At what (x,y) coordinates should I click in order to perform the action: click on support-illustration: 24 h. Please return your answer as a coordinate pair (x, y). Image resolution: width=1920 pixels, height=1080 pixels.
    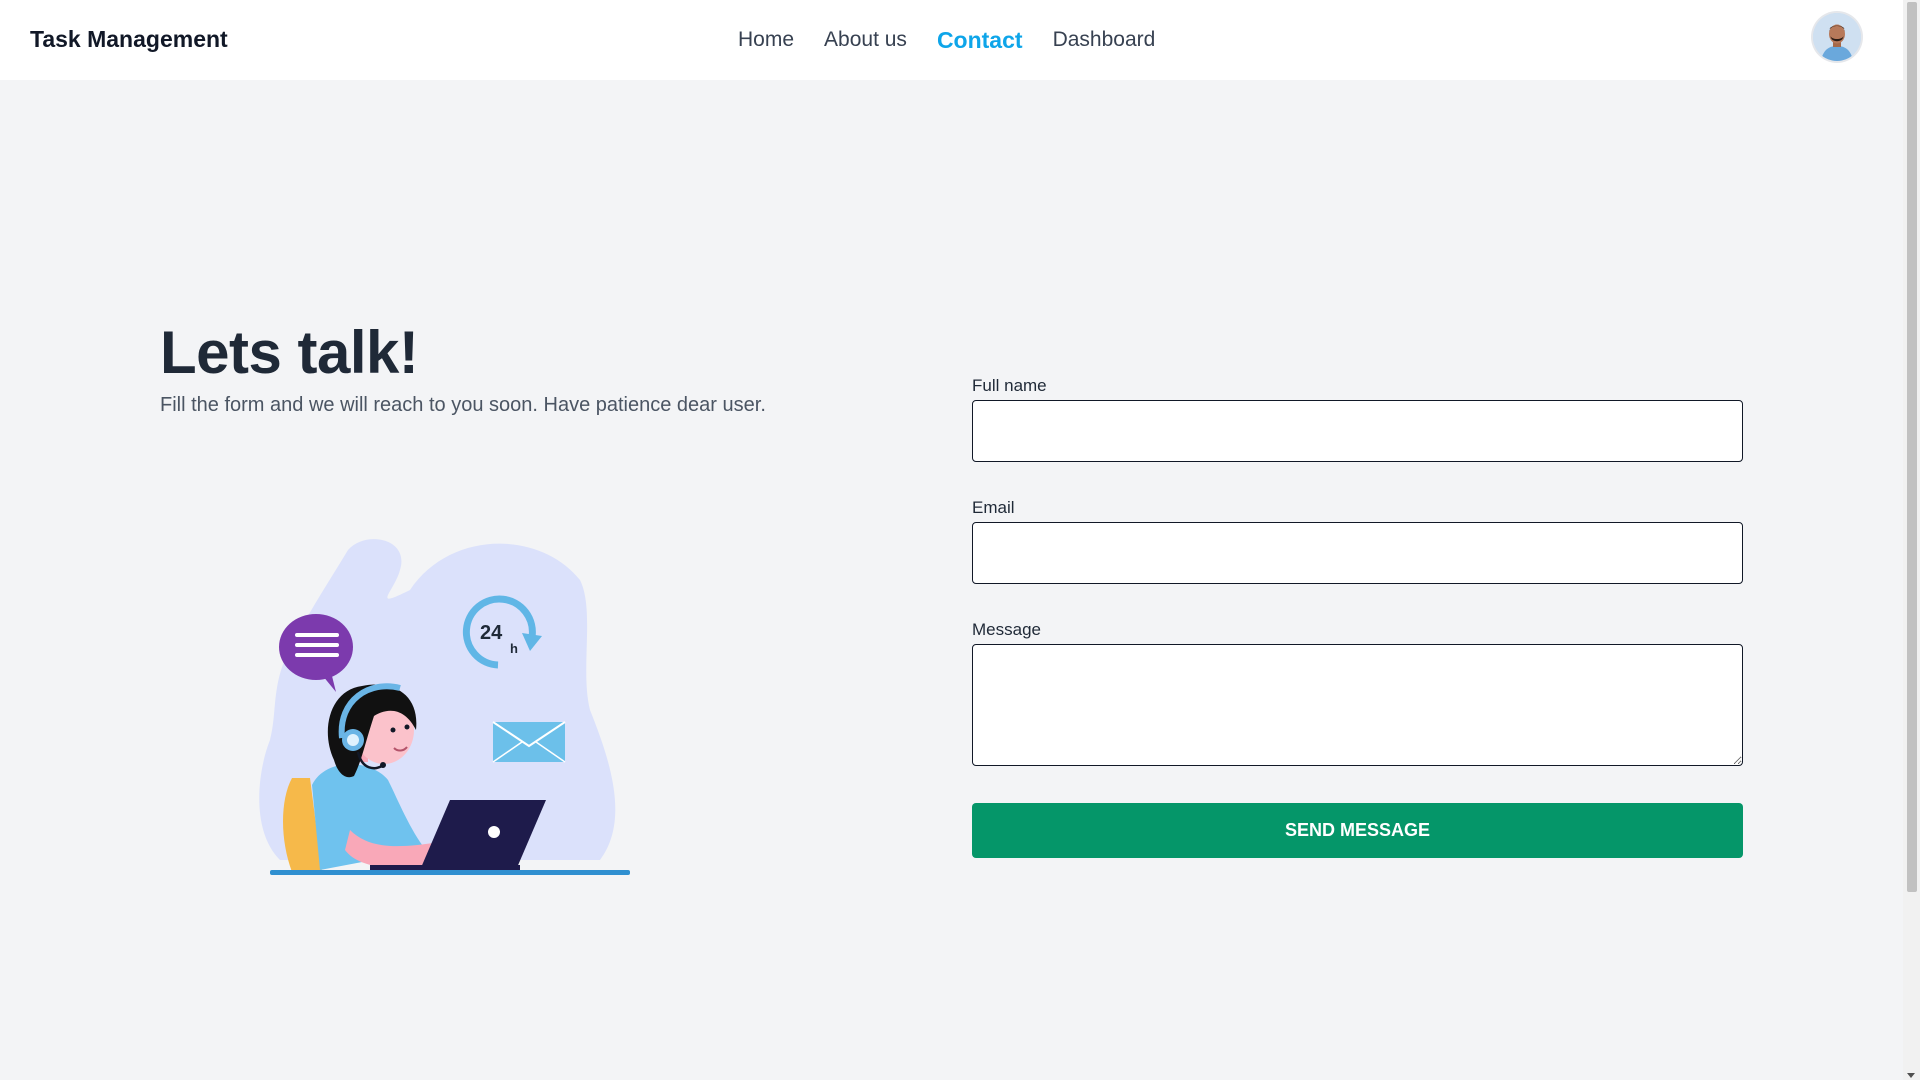
    Looking at the image, I should click on (445, 705).